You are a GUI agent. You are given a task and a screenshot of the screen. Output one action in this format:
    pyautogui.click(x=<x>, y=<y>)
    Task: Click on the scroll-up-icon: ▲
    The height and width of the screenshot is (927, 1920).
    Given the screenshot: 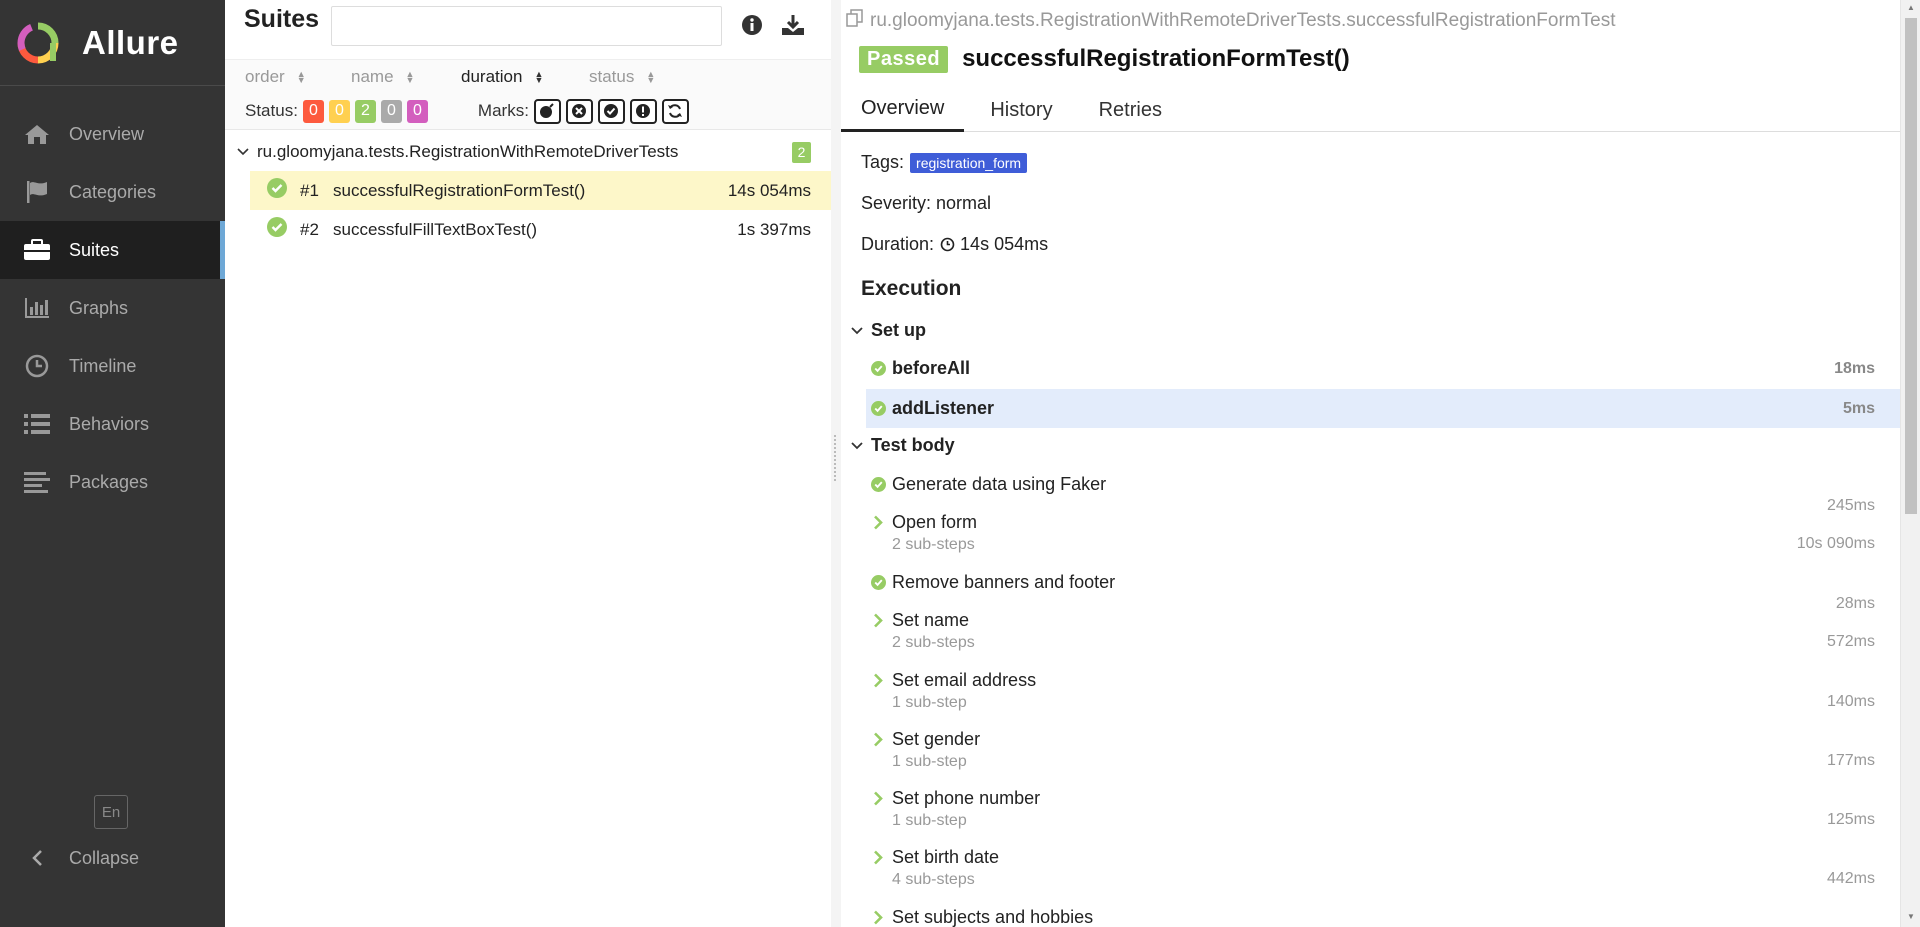 What is the action you would take?
    pyautogui.click(x=1911, y=7)
    